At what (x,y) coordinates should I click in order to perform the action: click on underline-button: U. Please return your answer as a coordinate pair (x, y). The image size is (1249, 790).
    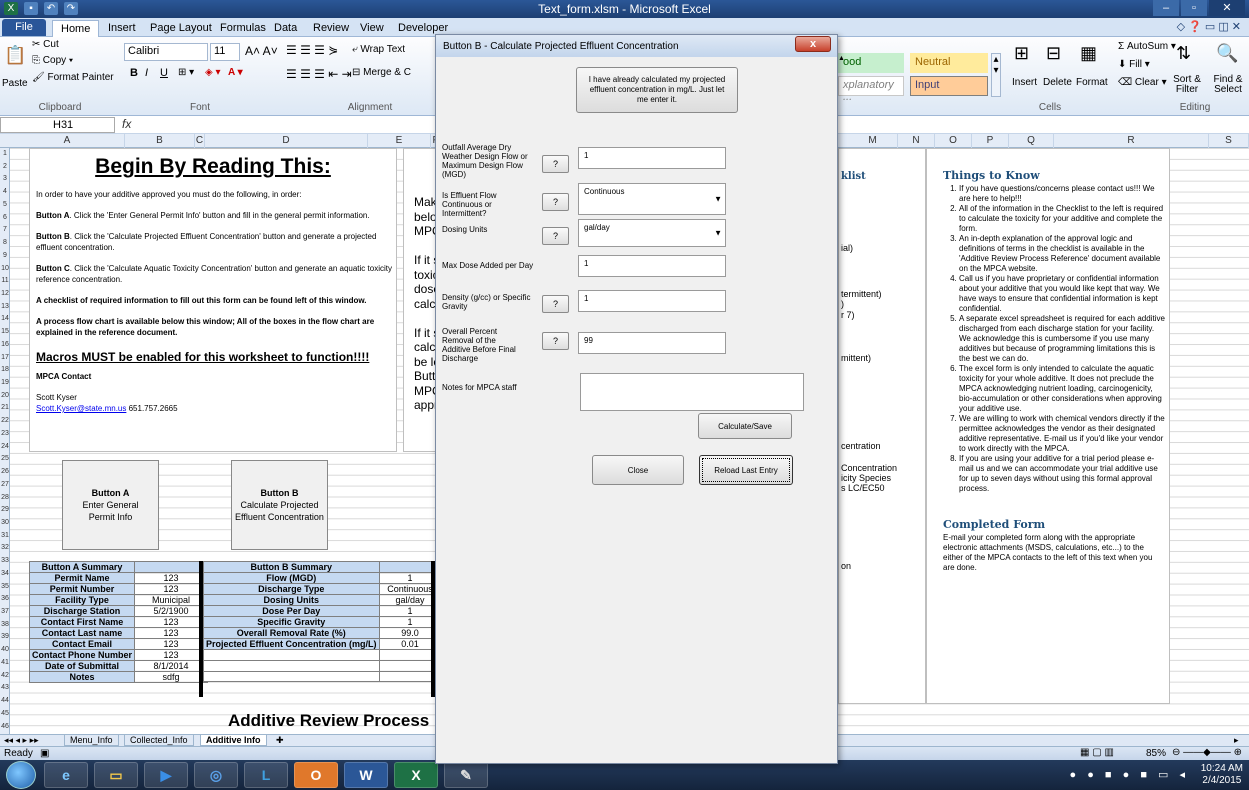
    Looking at the image, I should click on (164, 73).